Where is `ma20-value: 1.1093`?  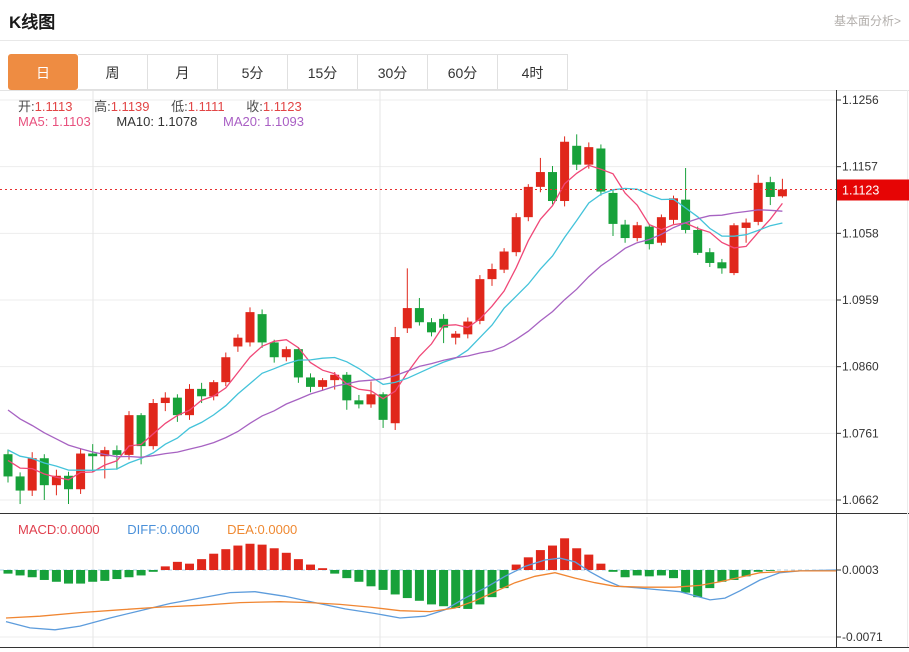 ma20-value: 1.1093 is located at coordinates (284, 121).